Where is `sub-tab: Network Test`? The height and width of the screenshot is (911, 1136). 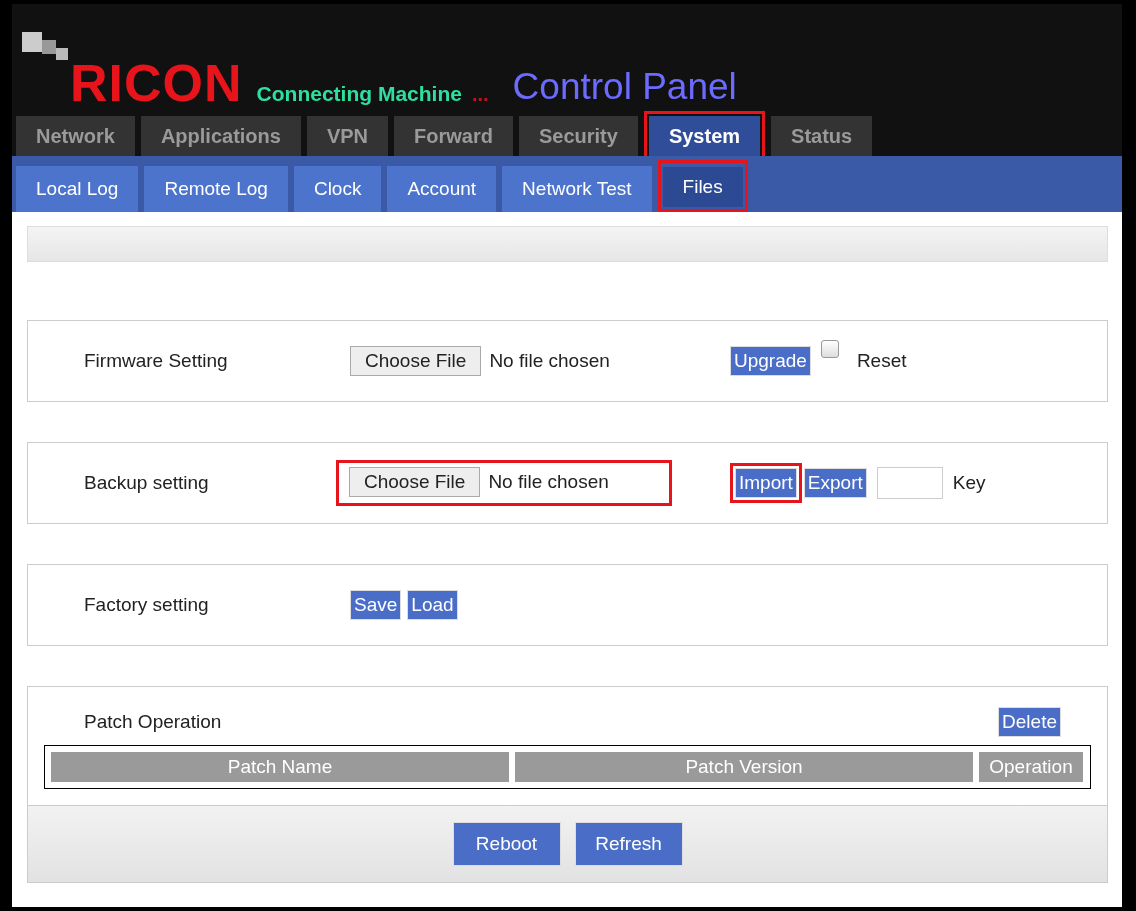
sub-tab: Network Test is located at coordinates (577, 189).